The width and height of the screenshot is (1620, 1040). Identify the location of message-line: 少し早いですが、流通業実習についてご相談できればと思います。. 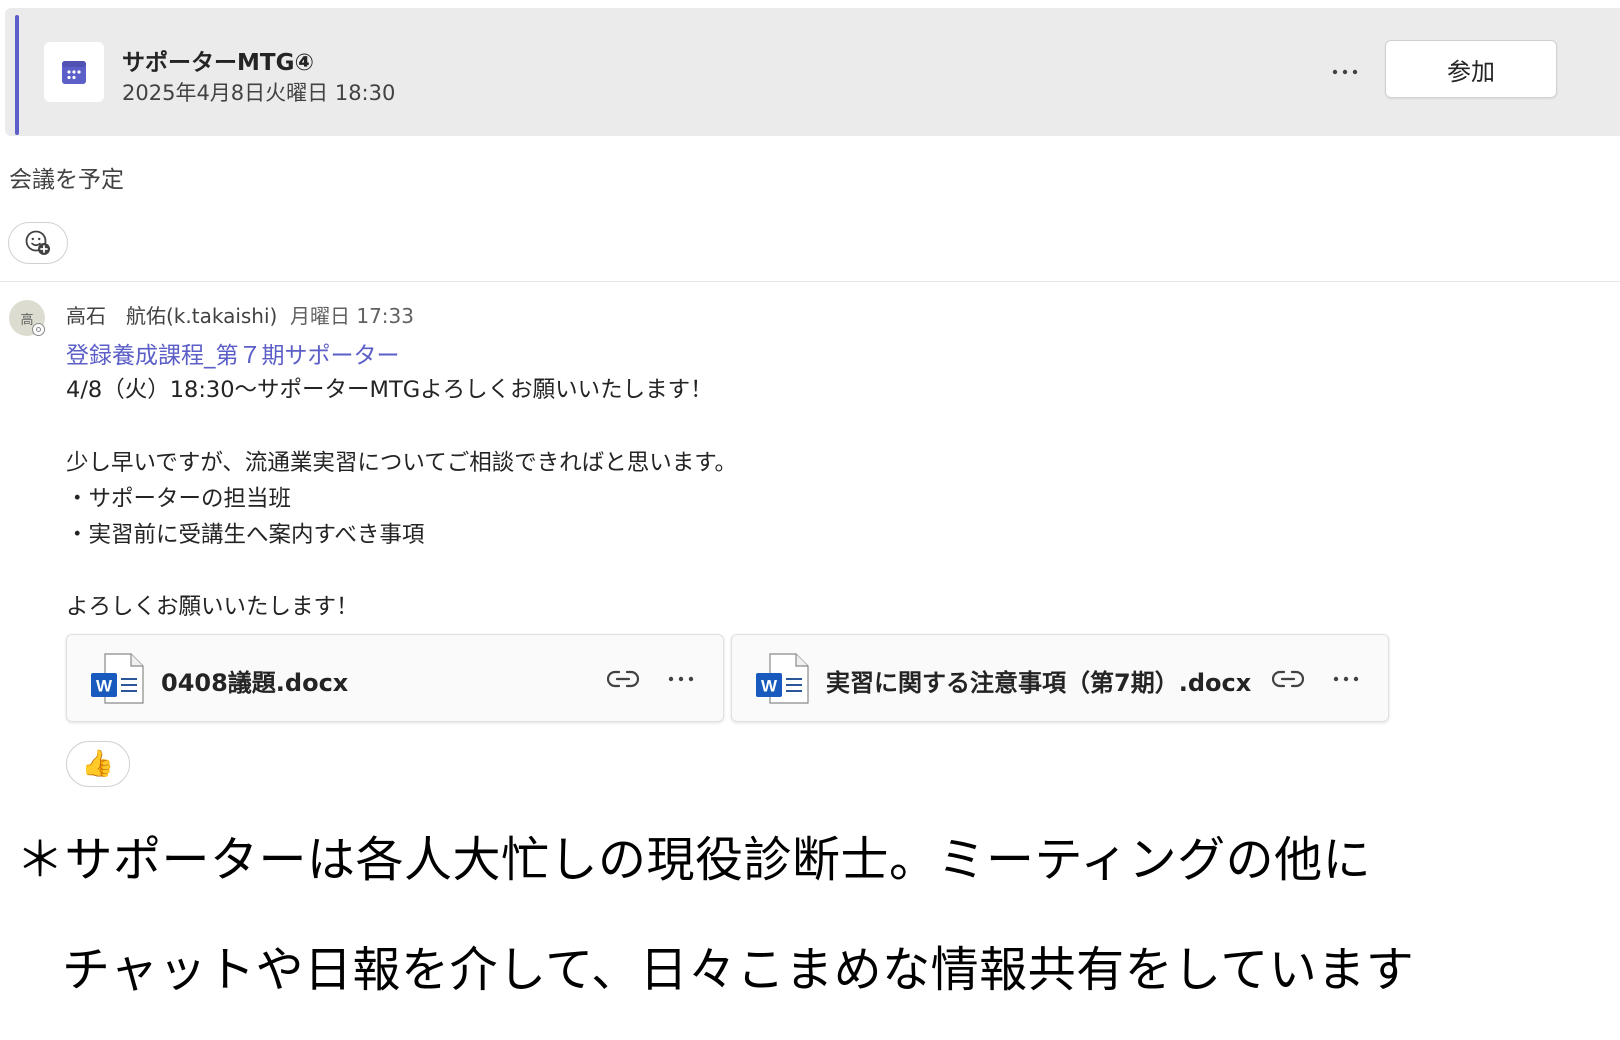
(401, 463).